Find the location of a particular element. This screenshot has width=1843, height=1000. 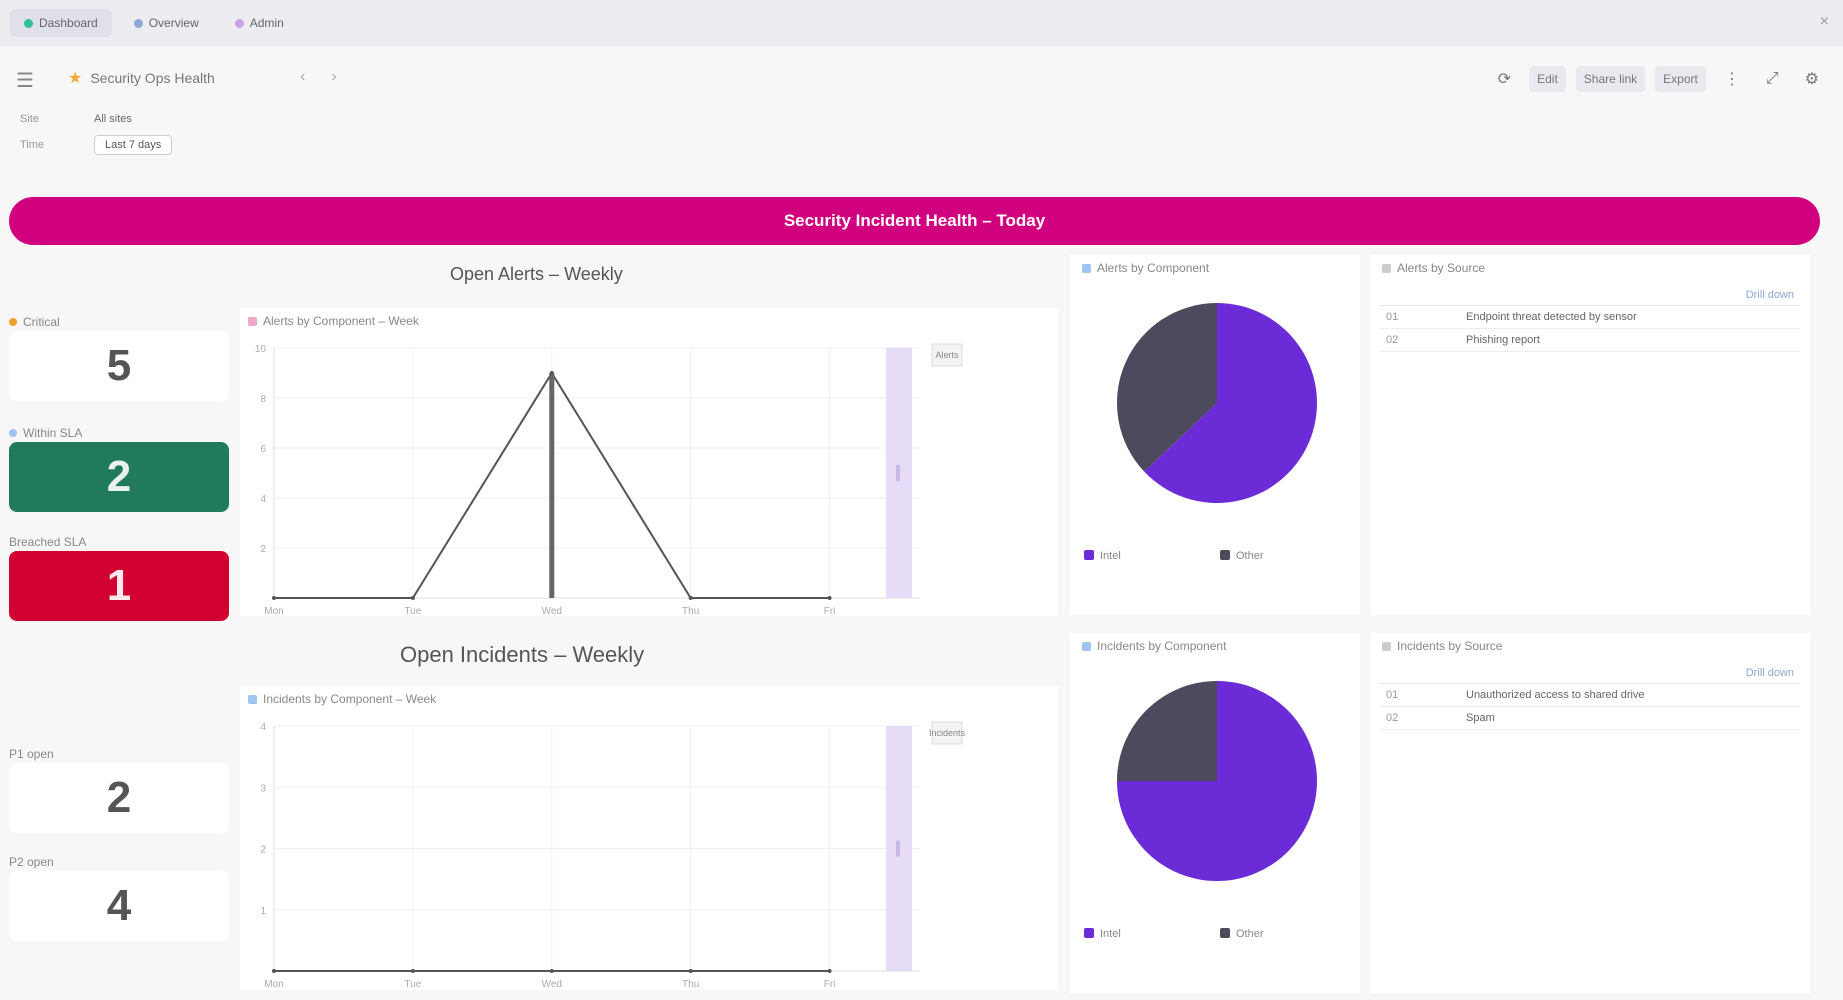

y-tick-label: 1 is located at coordinates (263, 911).